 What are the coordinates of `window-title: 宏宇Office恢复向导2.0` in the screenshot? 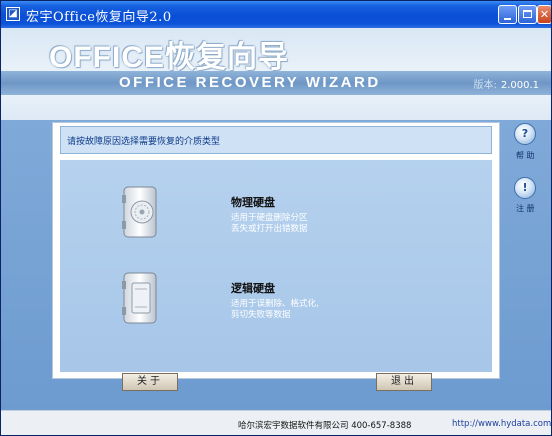 It's located at (99, 17).